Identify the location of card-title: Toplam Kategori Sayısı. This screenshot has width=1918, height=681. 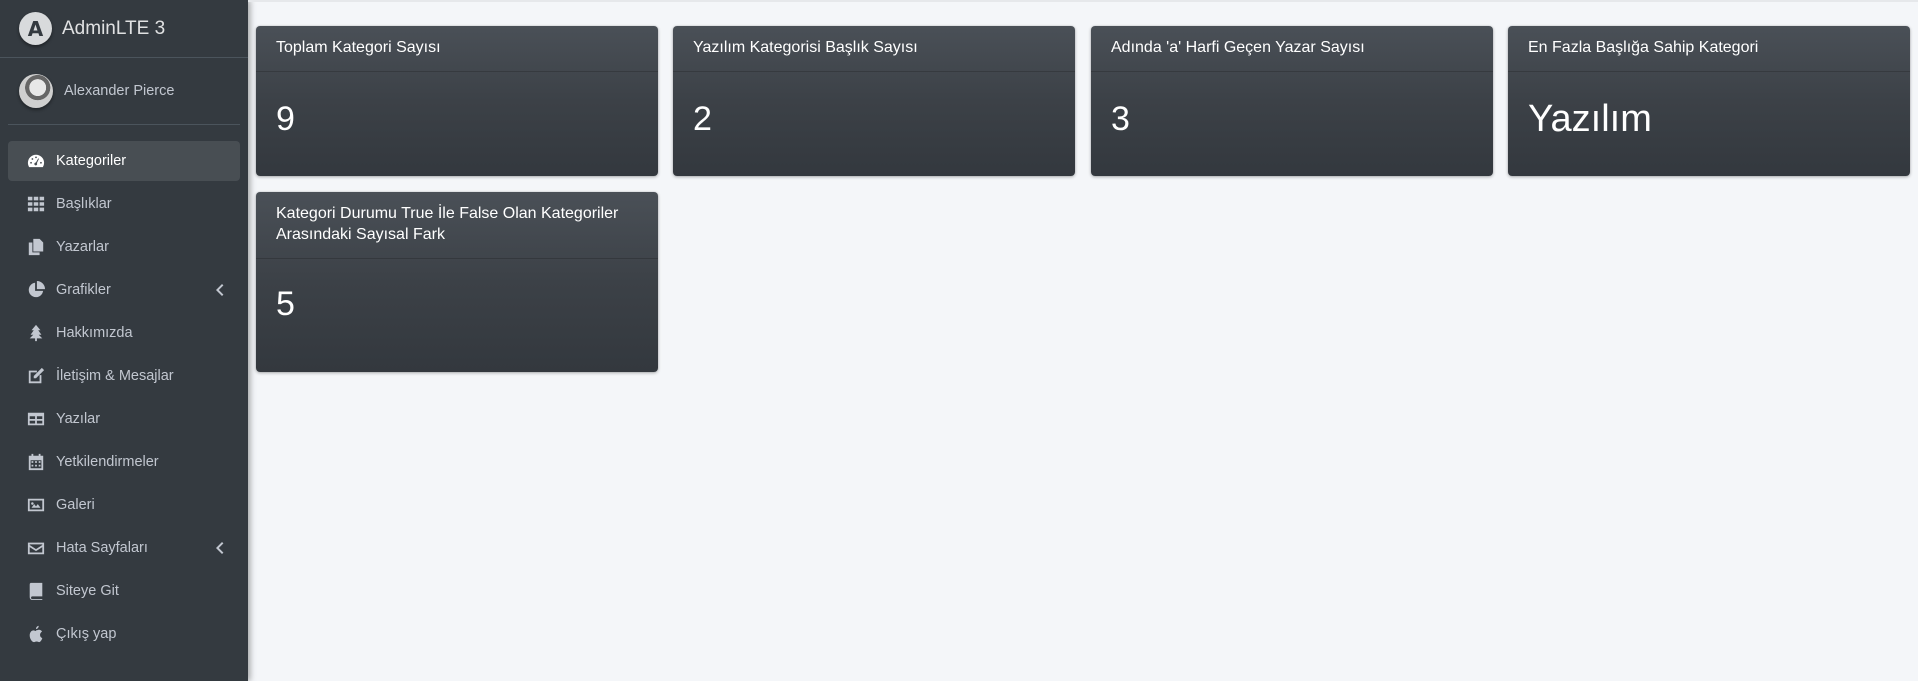
(358, 47).